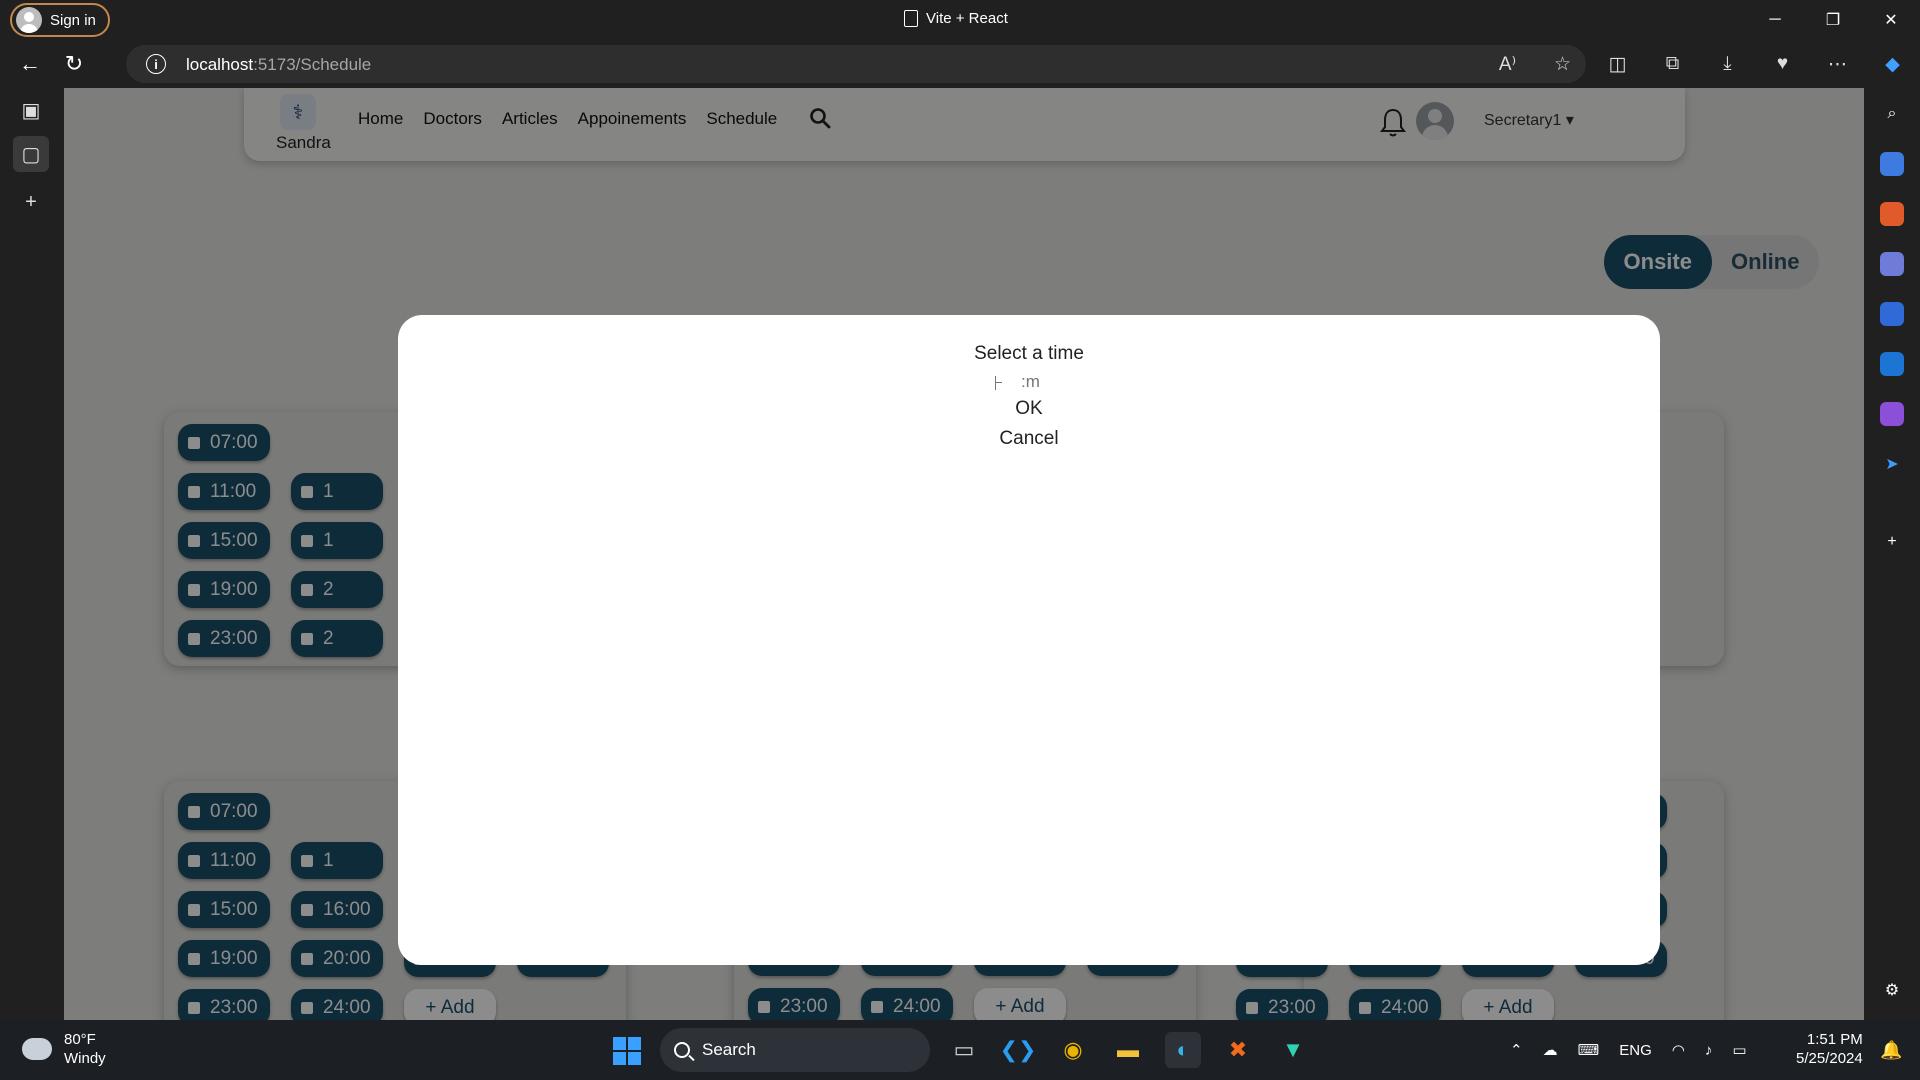 Image resolution: width=1920 pixels, height=1080 pixels. Describe the element at coordinates (1709, 1050) in the screenshot. I see `volume-icon: ♪` at that location.